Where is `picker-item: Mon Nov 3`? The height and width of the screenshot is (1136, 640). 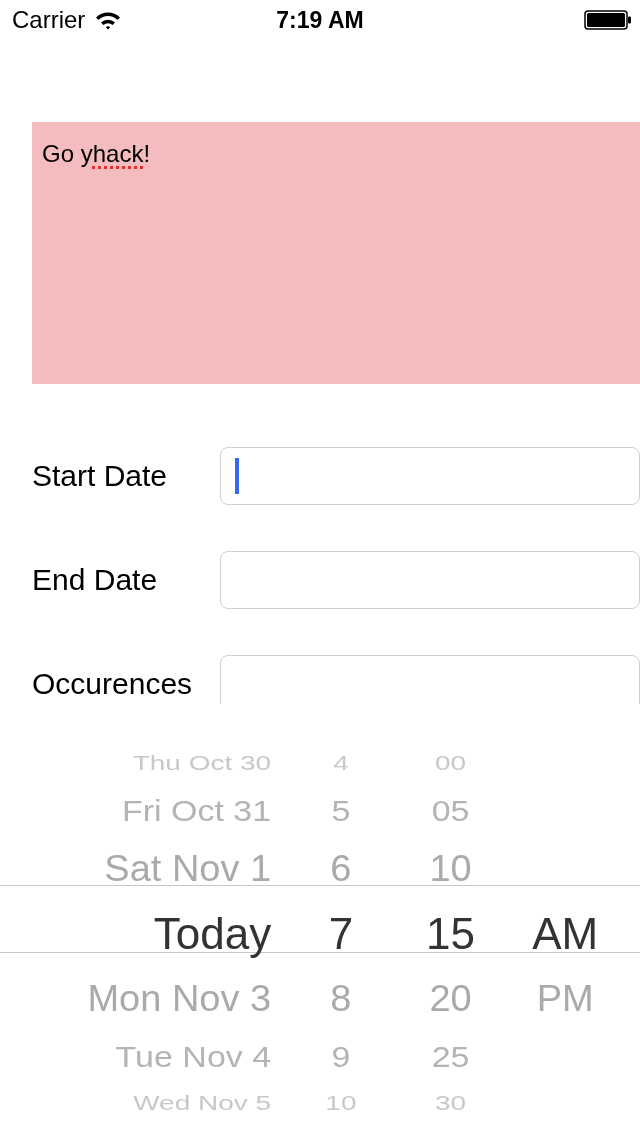
picker-item: Mon Nov 3 is located at coordinates (136, 999).